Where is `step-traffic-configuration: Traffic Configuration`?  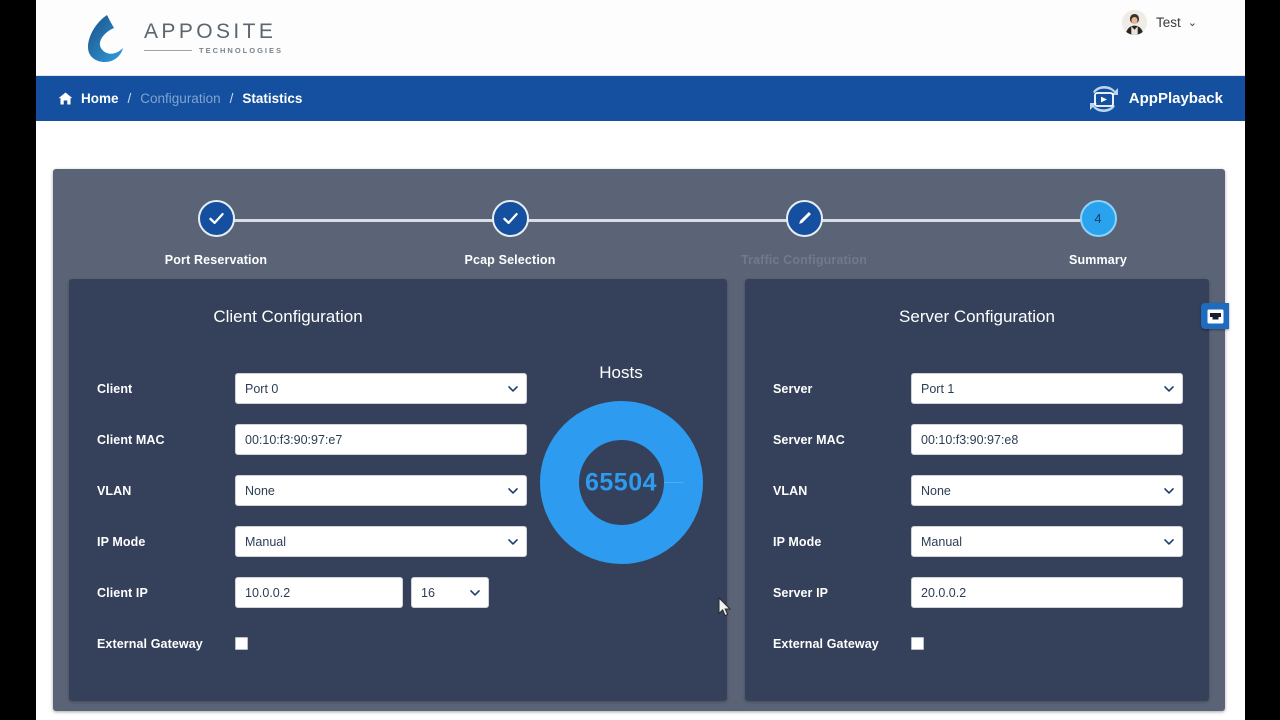 step-traffic-configuration: Traffic Configuration is located at coordinates (804, 225).